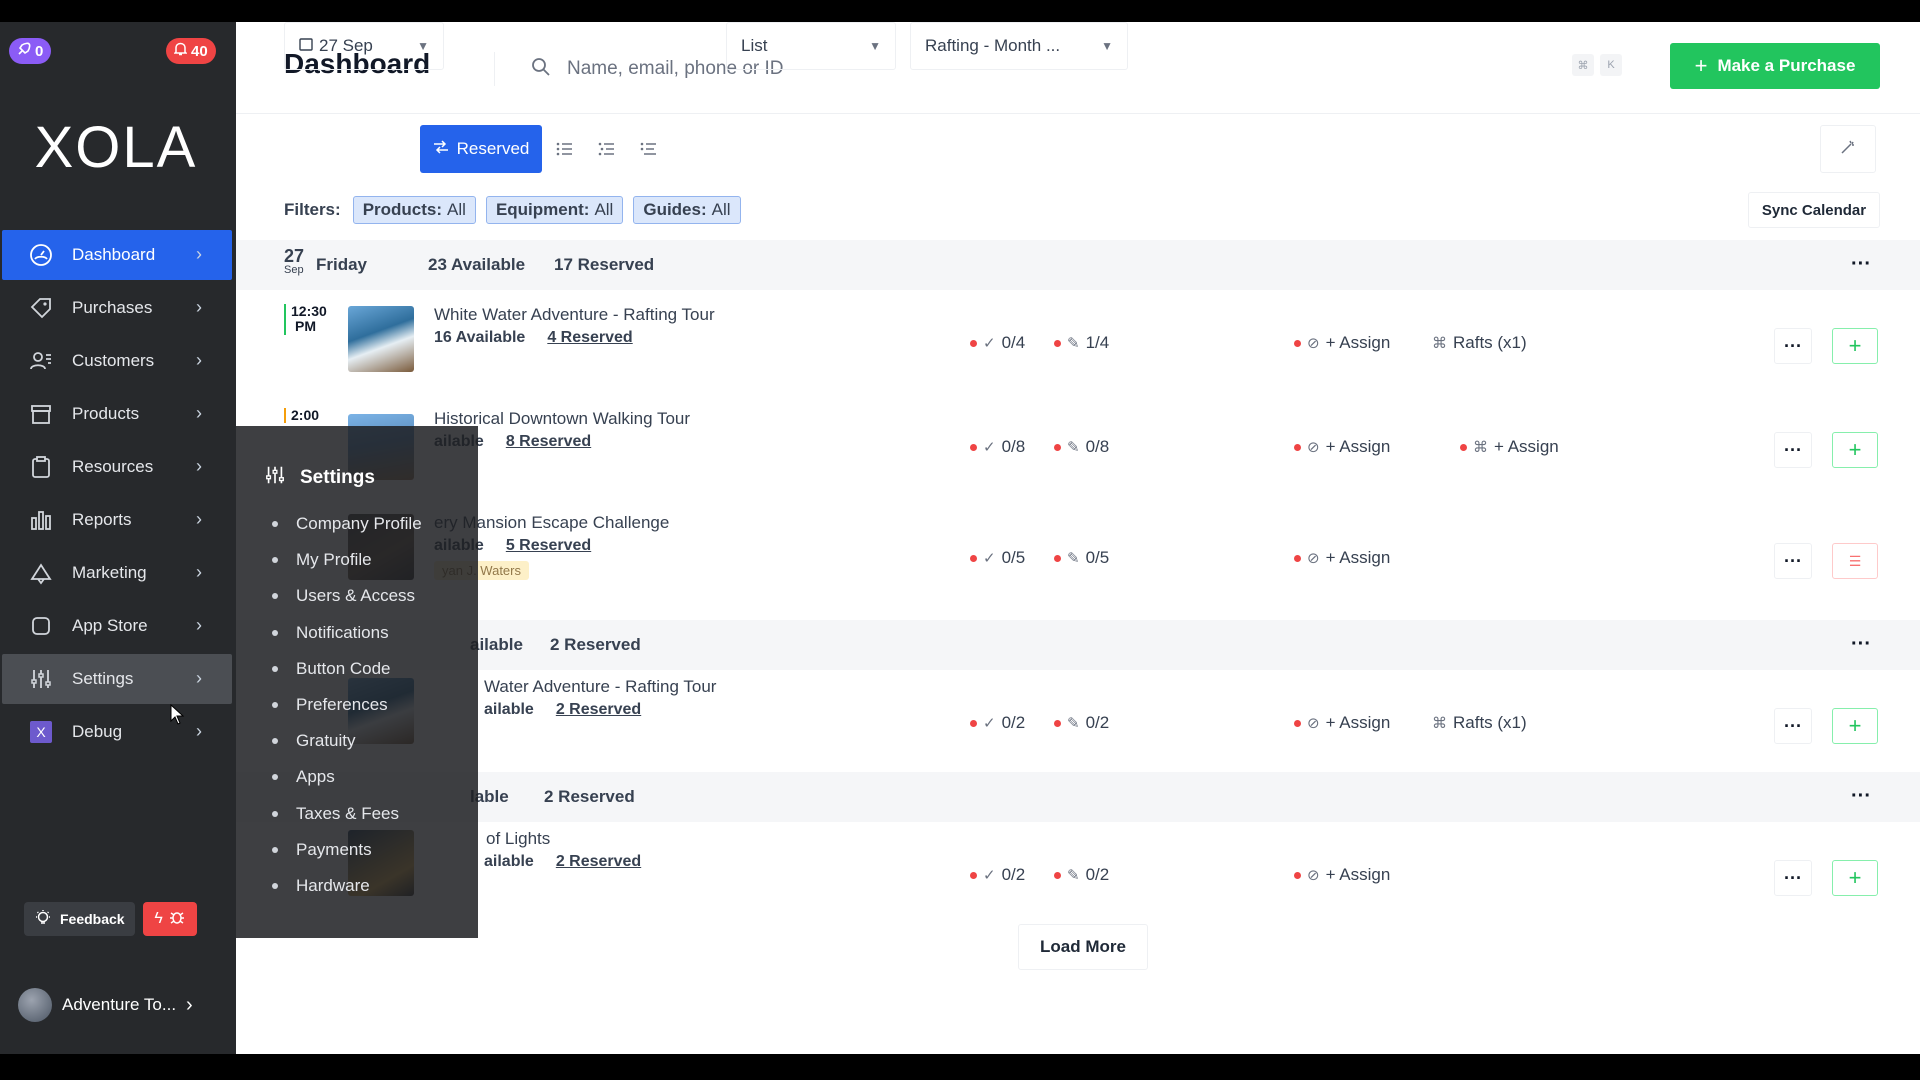  What do you see at coordinates (960, 11) in the screenshot?
I see `screen-top-border` at bounding box center [960, 11].